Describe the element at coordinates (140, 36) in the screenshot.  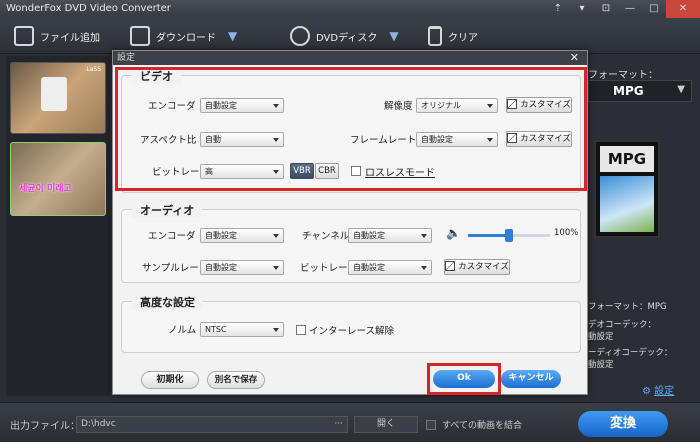
I see `download-icon` at that location.